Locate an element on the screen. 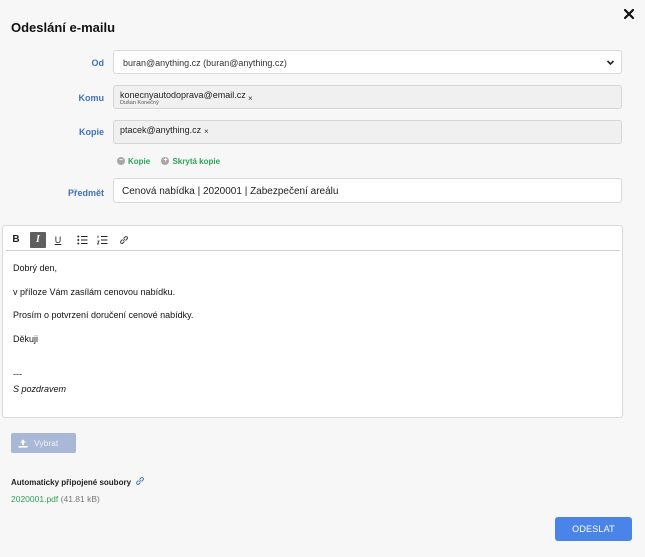 This screenshot has width=645, height=557. auto-attached-label: Automaticky připojené soubory is located at coordinates (78, 481).